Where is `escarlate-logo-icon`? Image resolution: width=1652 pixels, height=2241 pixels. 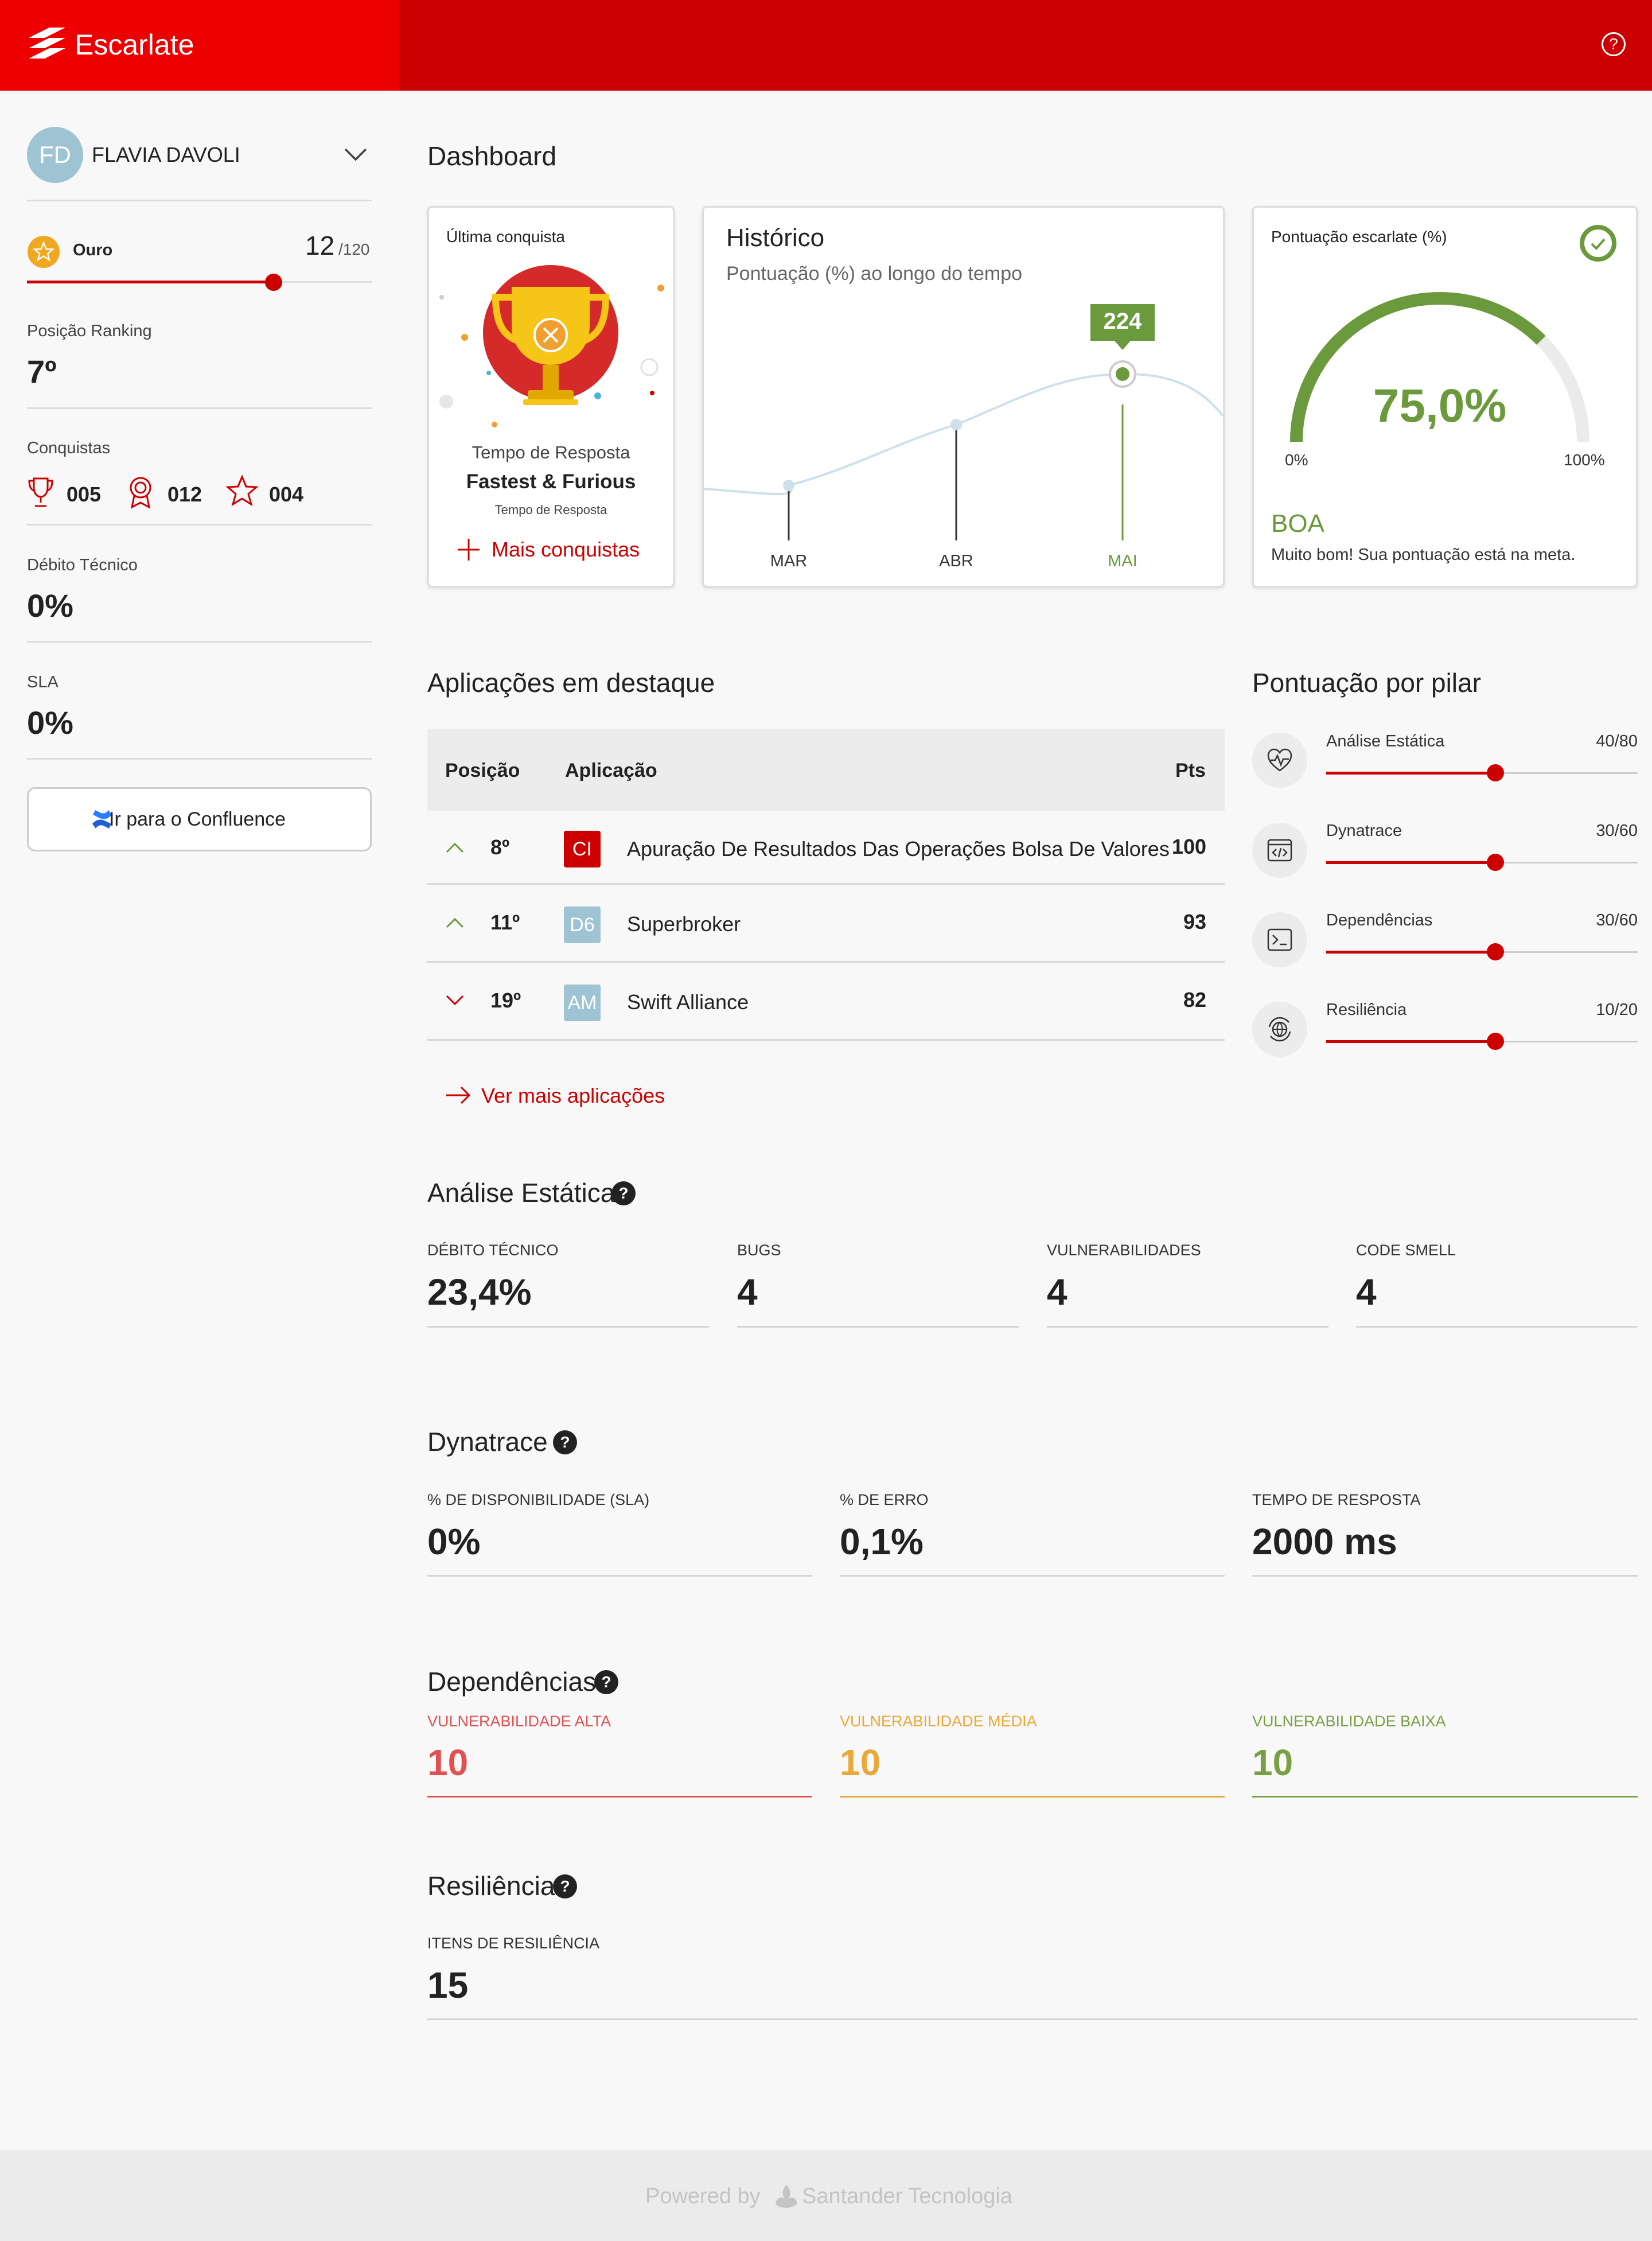 escarlate-logo-icon is located at coordinates (47, 43).